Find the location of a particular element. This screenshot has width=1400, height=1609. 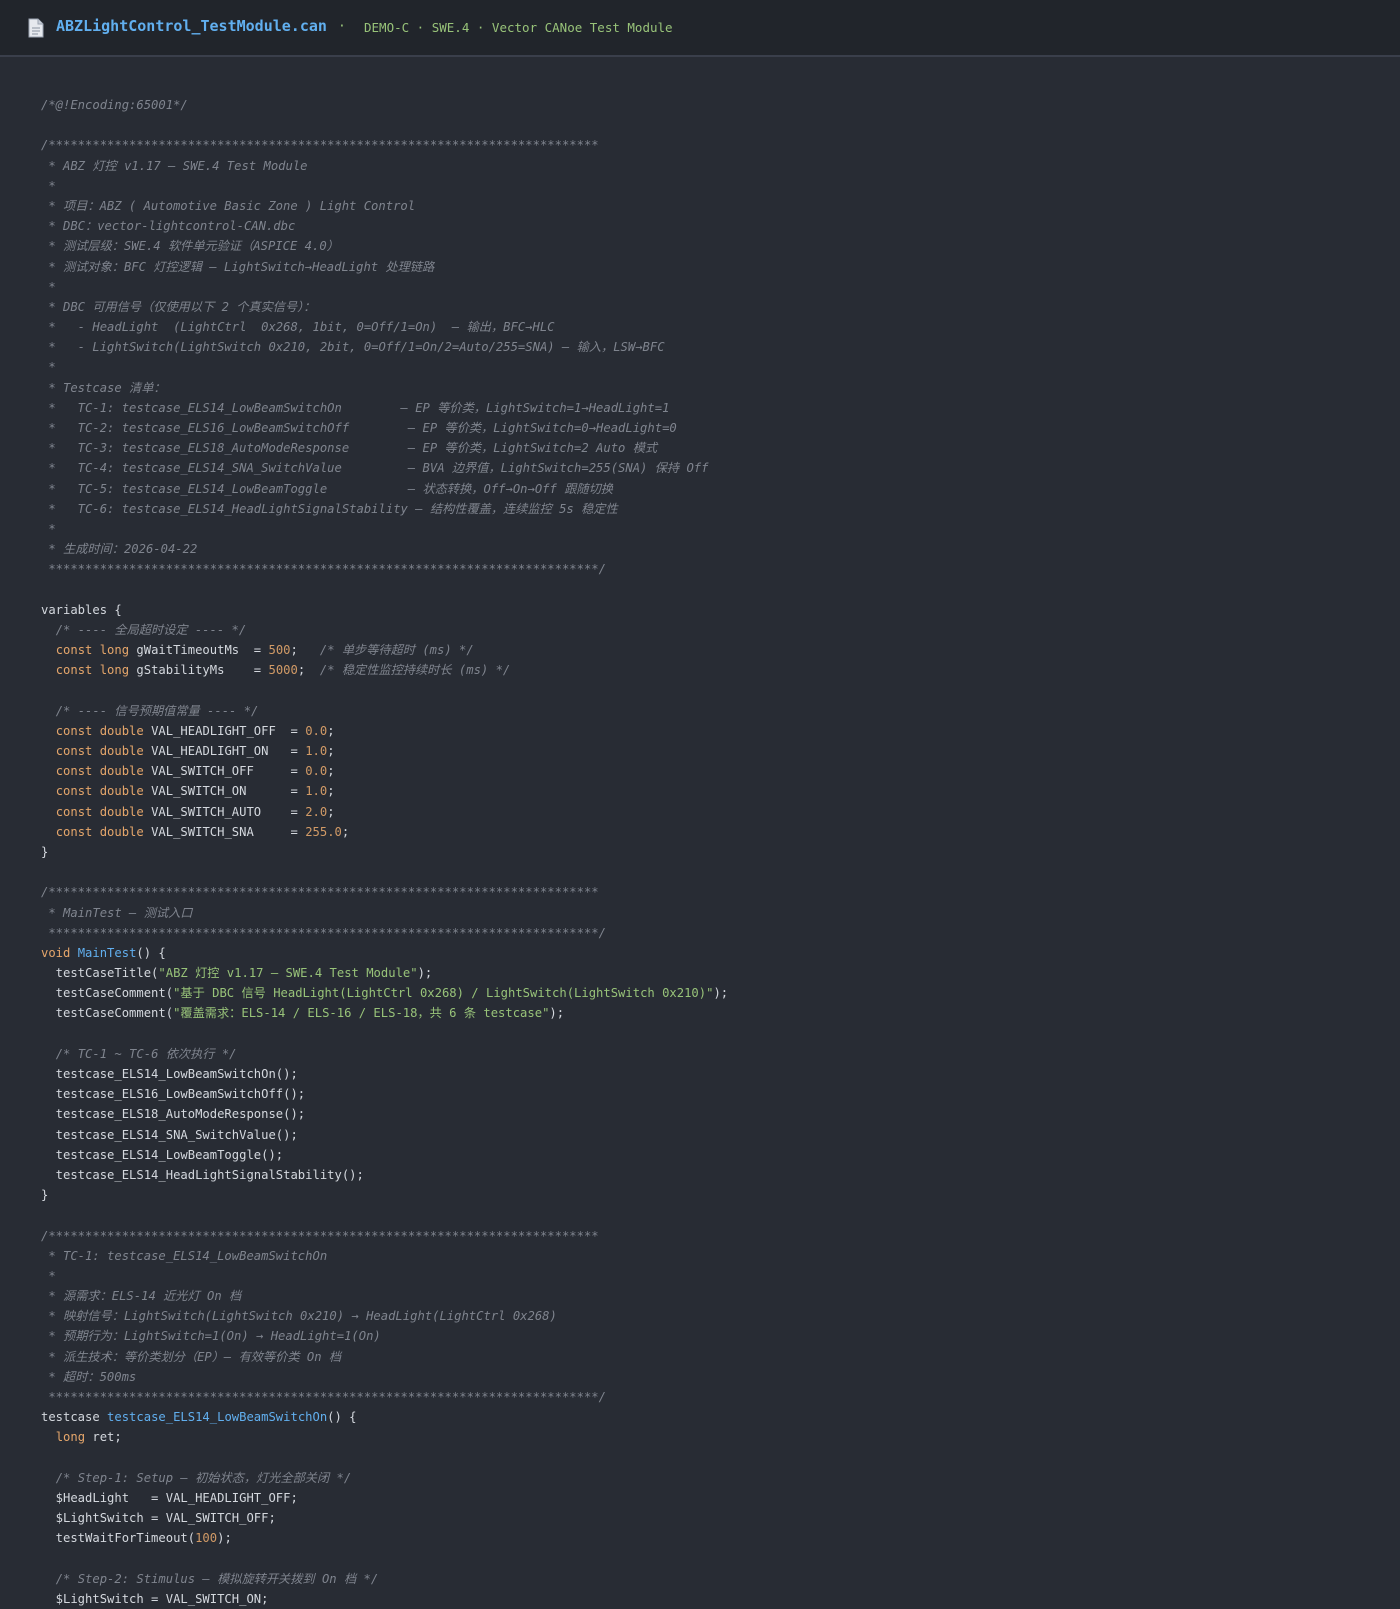

code-token: 100 is located at coordinates (206, 1538).